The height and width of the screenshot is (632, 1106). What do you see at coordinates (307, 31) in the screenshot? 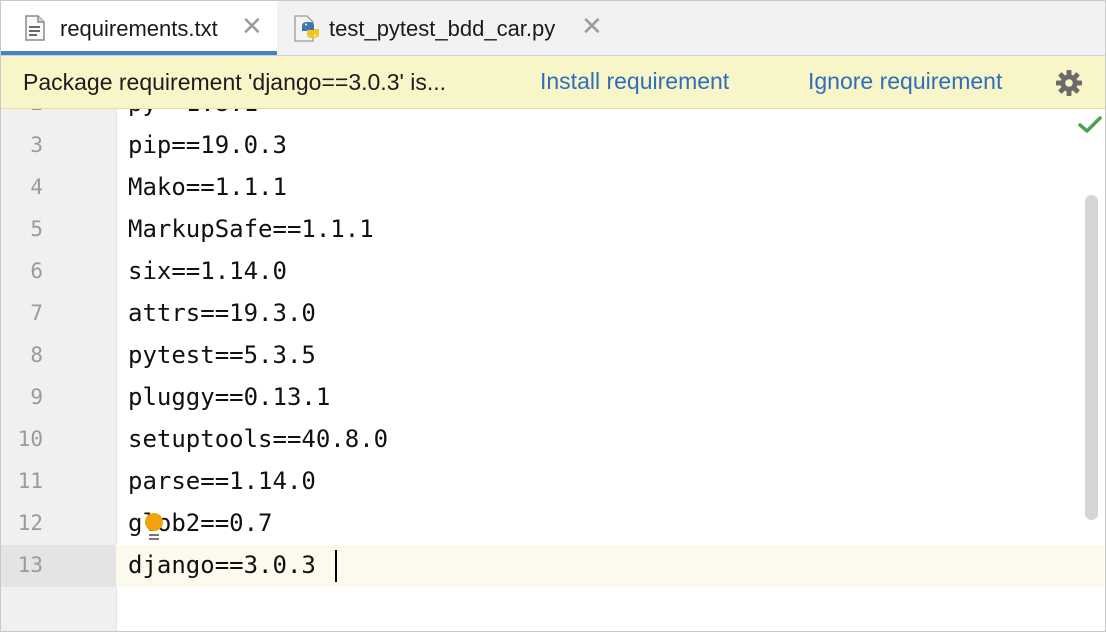
I see `python-file-icon` at bounding box center [307, 31].